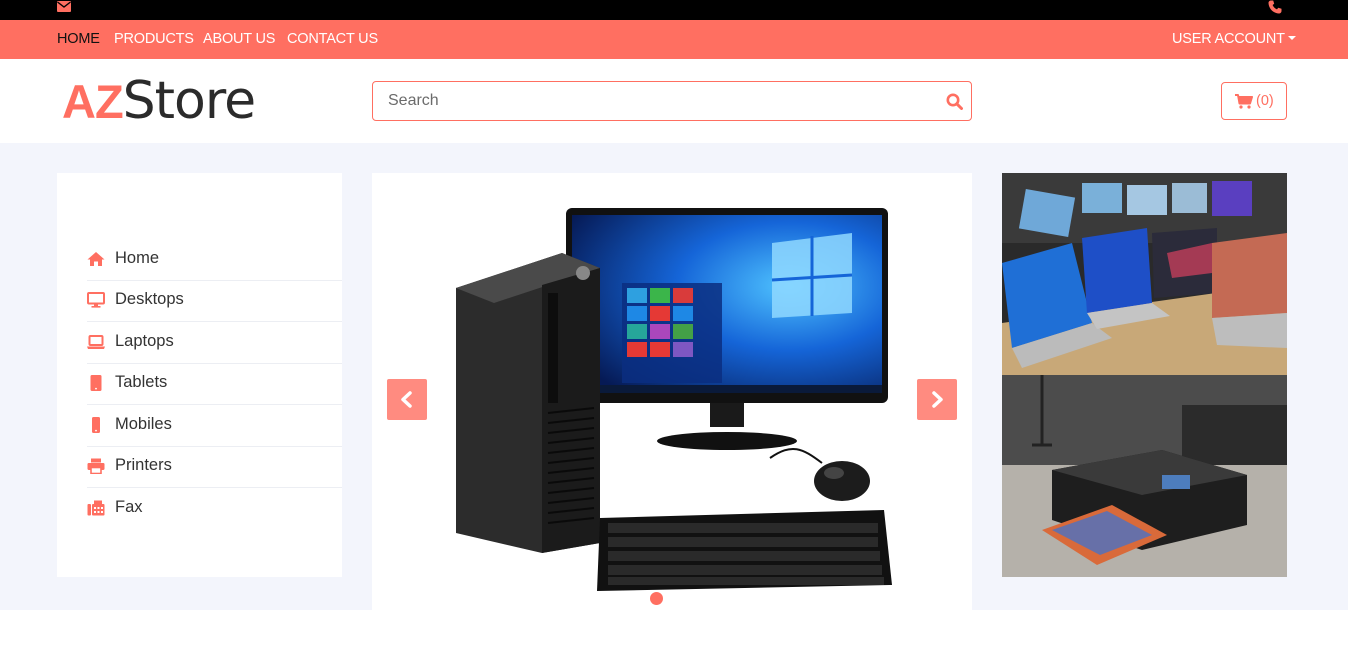  Describe the element at coordinates (674, 10) in the screenshot. I see `top-bar` at that location.